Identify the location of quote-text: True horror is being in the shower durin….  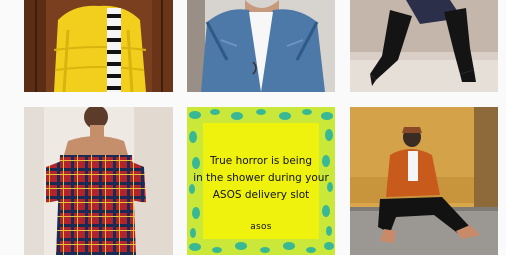
(261, 178).